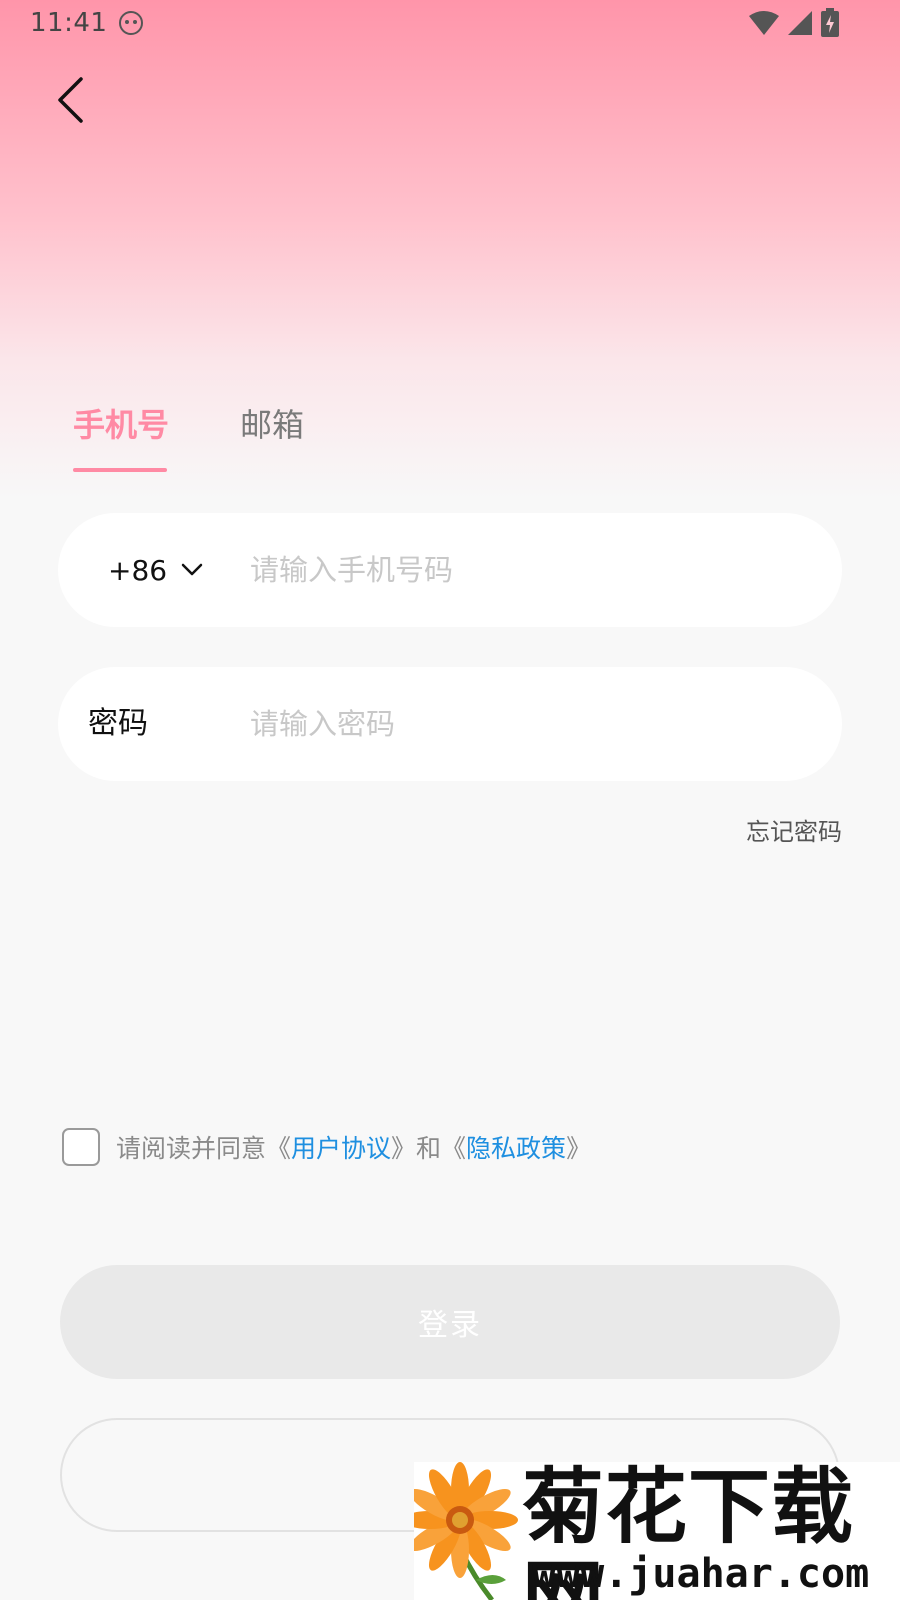  What do you see at coordinates (192, 569) in the screenshot?
I see `chevron-down-icon` at bounding box center [192, 569].